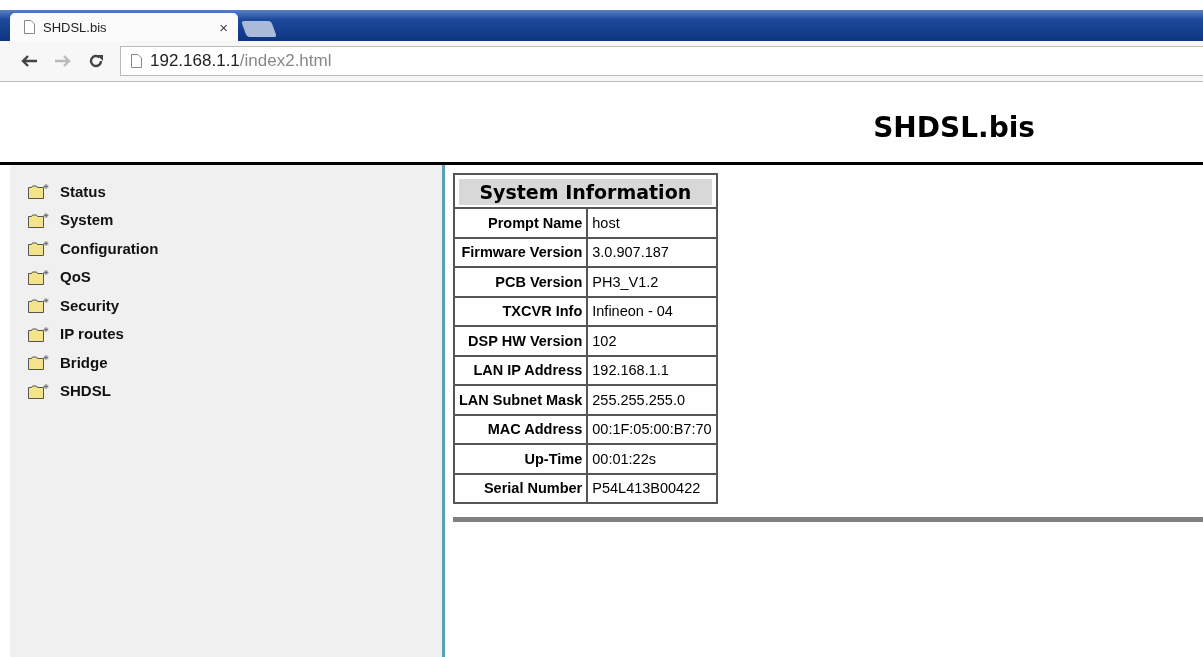 The width and height of the screenshot is (1203, 657). Describe the element at coordinates (652, 428) in the screenshot. I see `field-value: 00:1F:05:00:B7:70` at that location.